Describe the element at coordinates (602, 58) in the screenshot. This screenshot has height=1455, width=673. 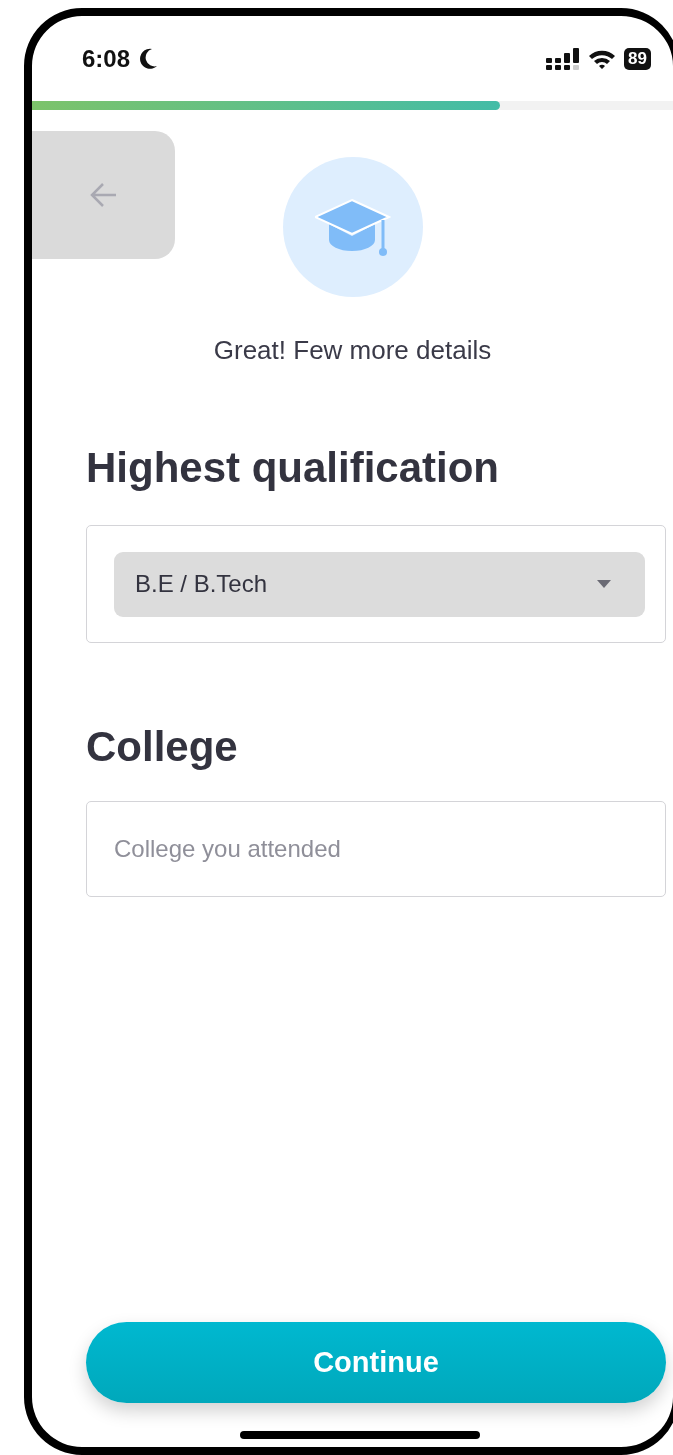
I see `wifi-icon` at that location.